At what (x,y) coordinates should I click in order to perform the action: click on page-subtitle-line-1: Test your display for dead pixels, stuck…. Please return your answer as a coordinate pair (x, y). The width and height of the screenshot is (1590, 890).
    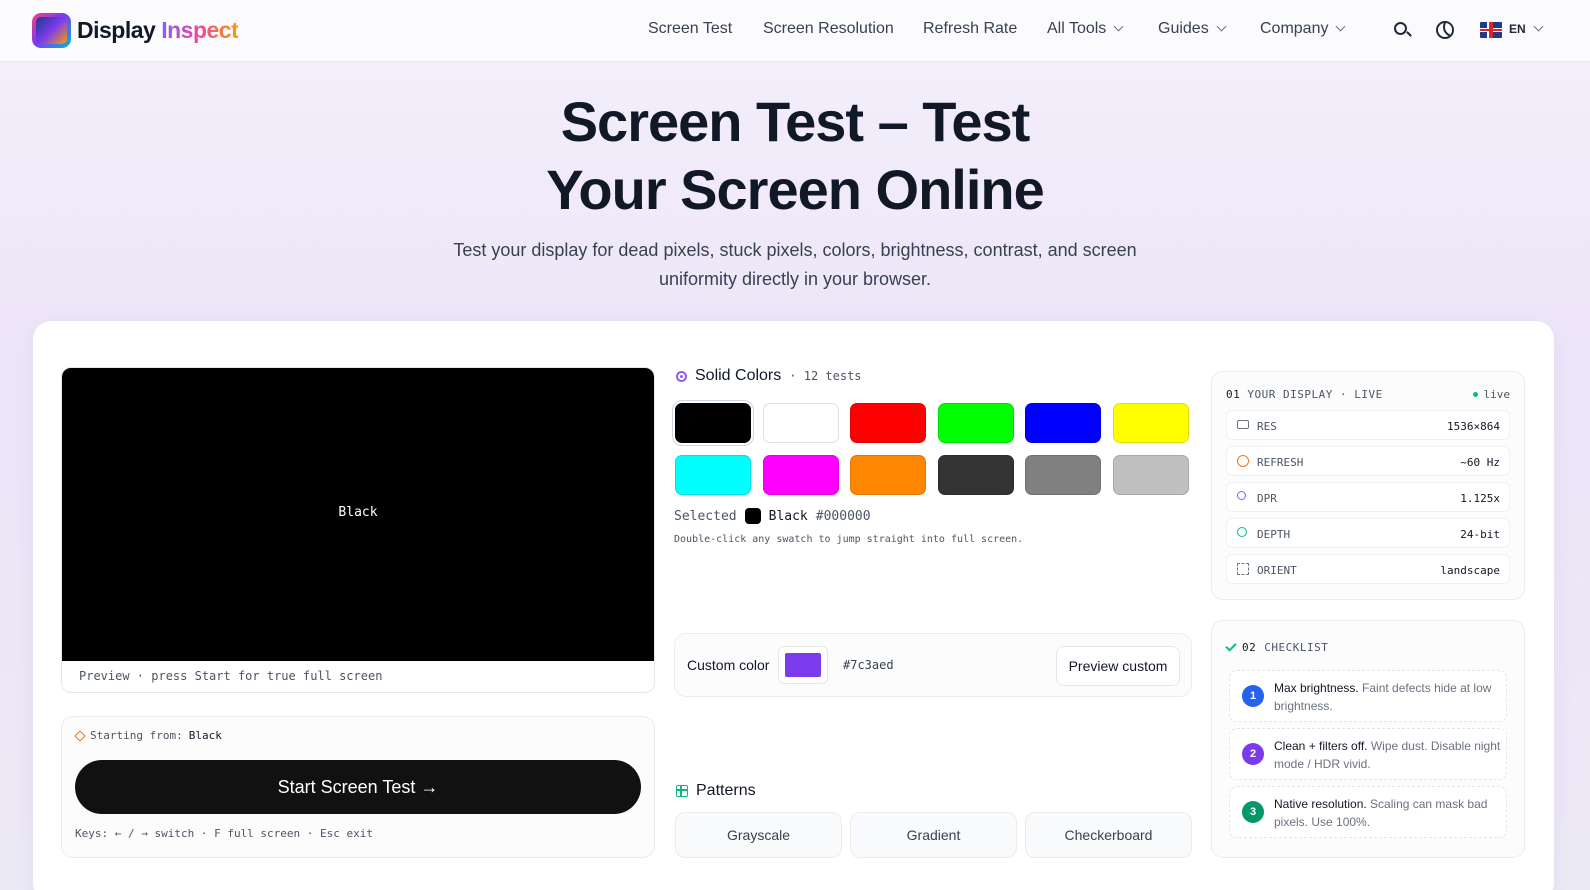
    Looking at the image, I should click on (795, 250).